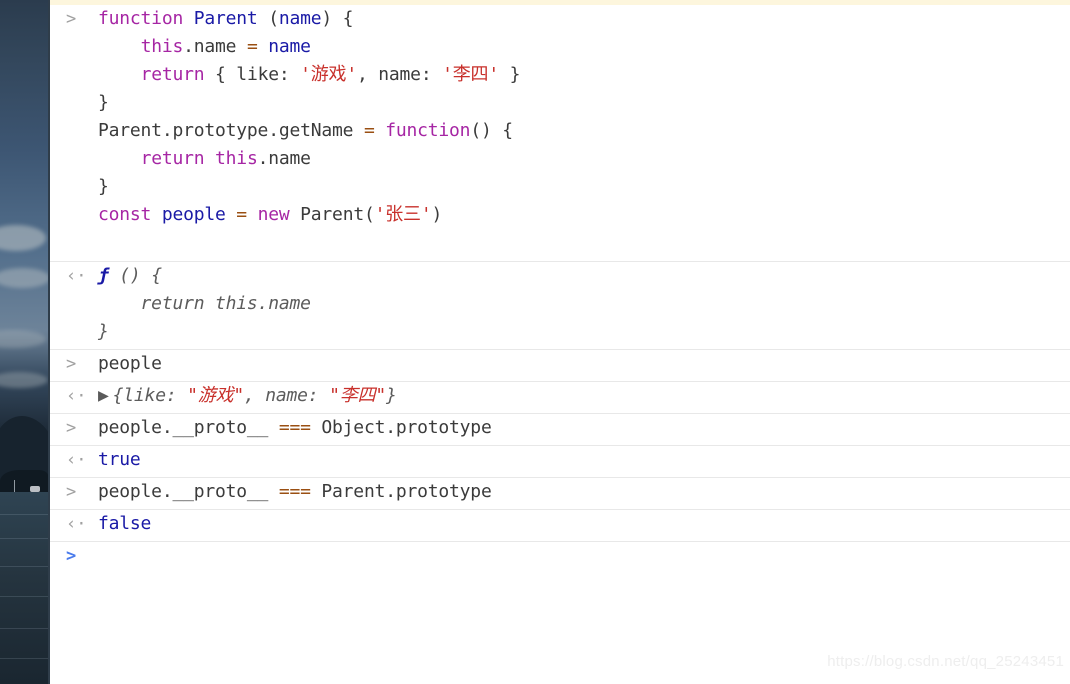  What do you see at coordinates (584, 19) in the screenshot?
I see `console-line-text: function Parent (name) {` at bounding box center [584, 19].